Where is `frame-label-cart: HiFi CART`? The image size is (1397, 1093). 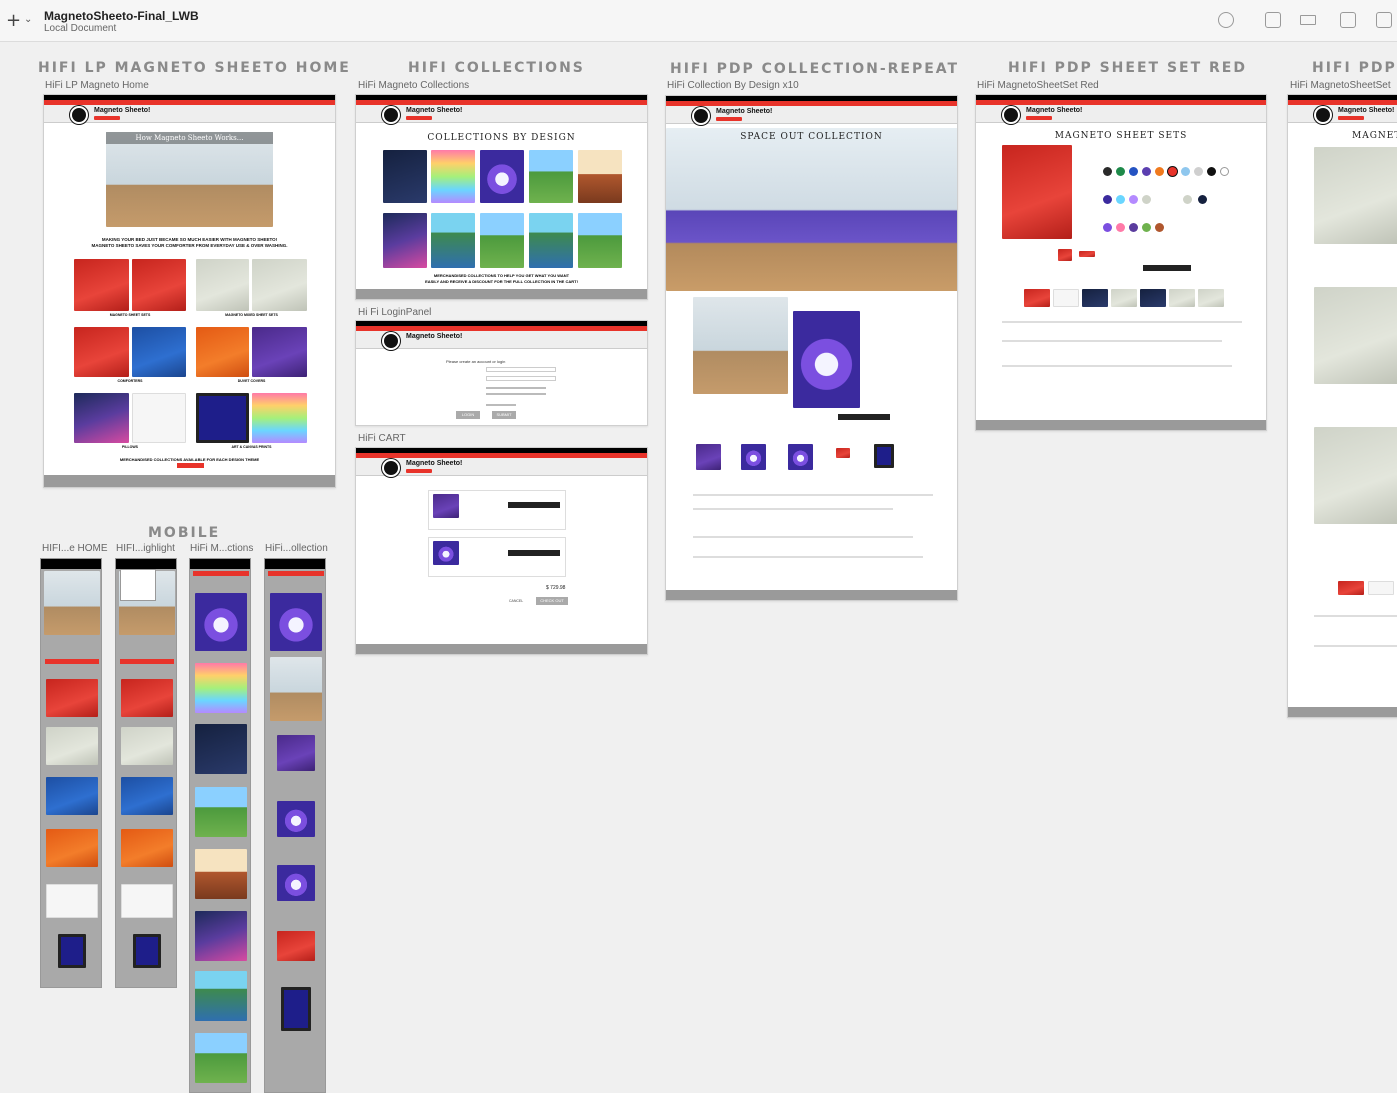 frame-label-cart: HiFi CART is located at coordinates (382, 438).